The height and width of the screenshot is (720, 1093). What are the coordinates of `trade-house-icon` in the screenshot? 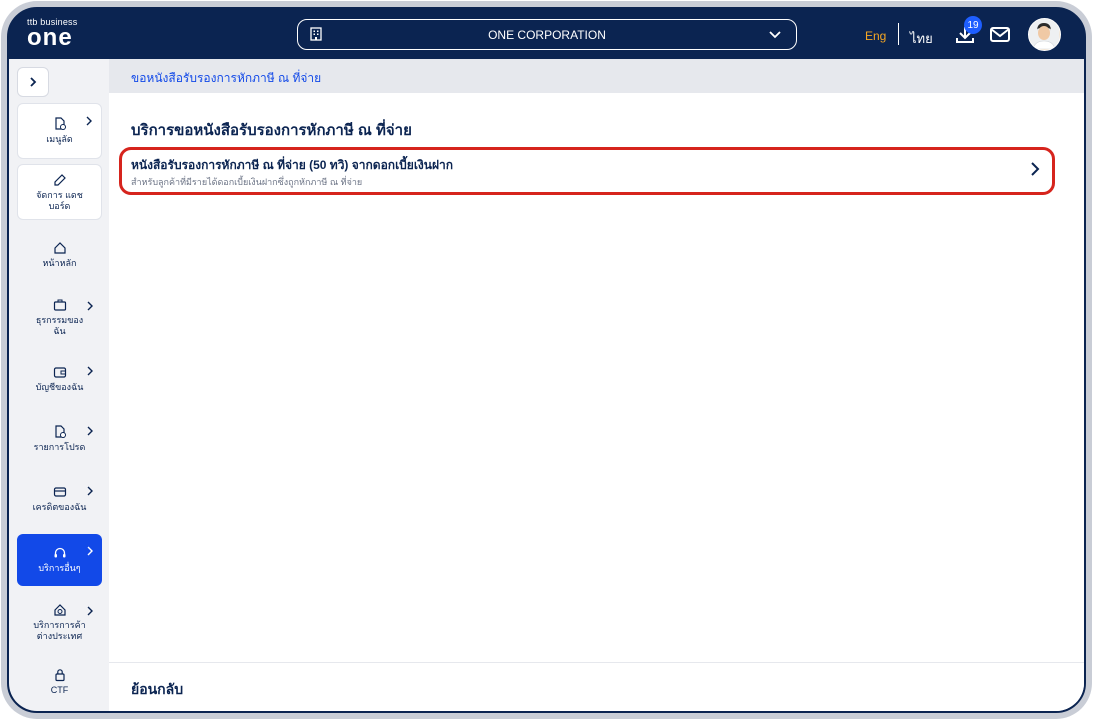 It's located at (59, 609).